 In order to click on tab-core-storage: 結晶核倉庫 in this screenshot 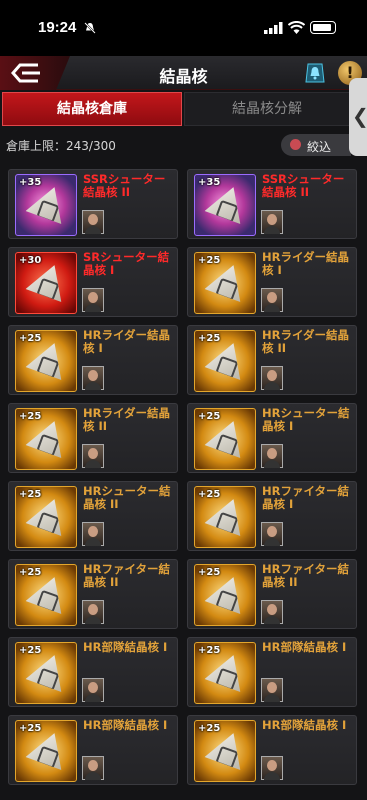, I will do `click(92, 109)`.